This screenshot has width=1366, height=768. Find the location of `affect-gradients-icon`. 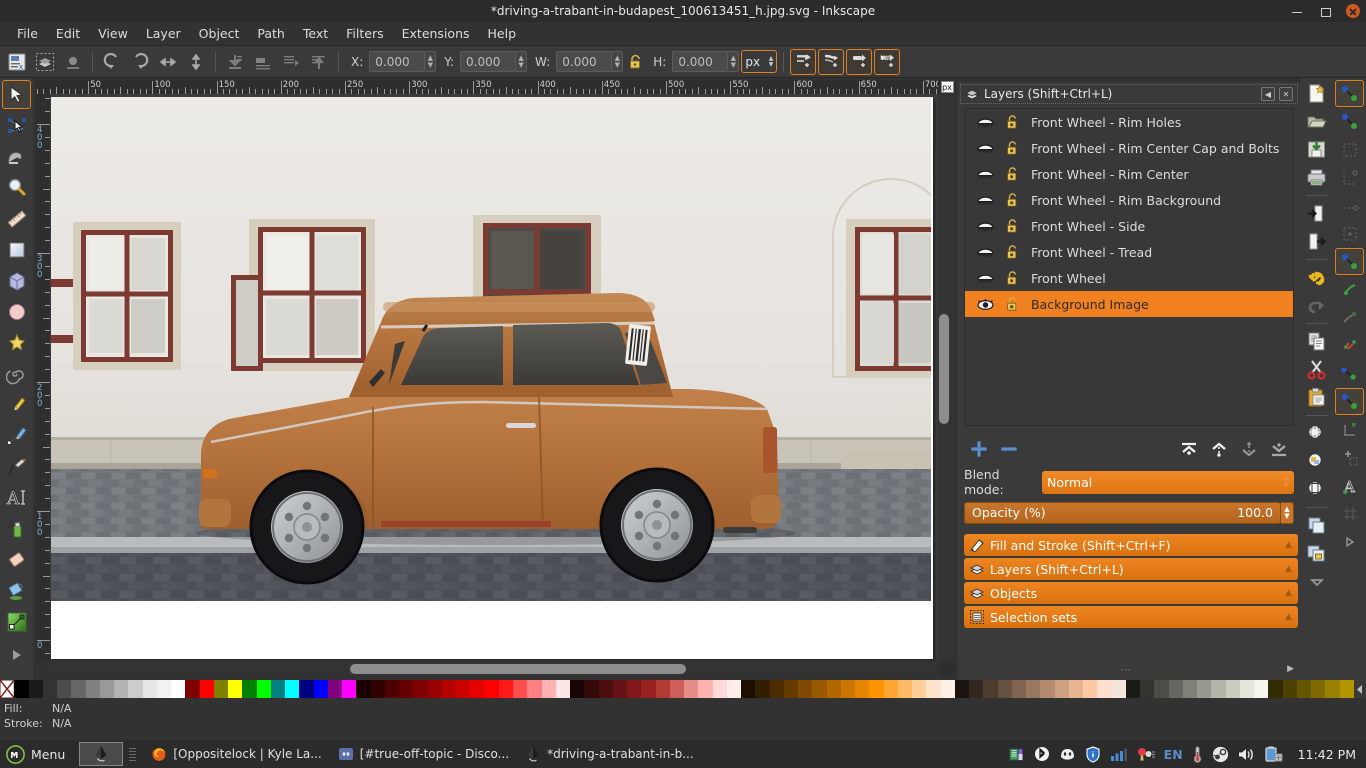

affect-gradients-icon is located at coordinates (887, 61).